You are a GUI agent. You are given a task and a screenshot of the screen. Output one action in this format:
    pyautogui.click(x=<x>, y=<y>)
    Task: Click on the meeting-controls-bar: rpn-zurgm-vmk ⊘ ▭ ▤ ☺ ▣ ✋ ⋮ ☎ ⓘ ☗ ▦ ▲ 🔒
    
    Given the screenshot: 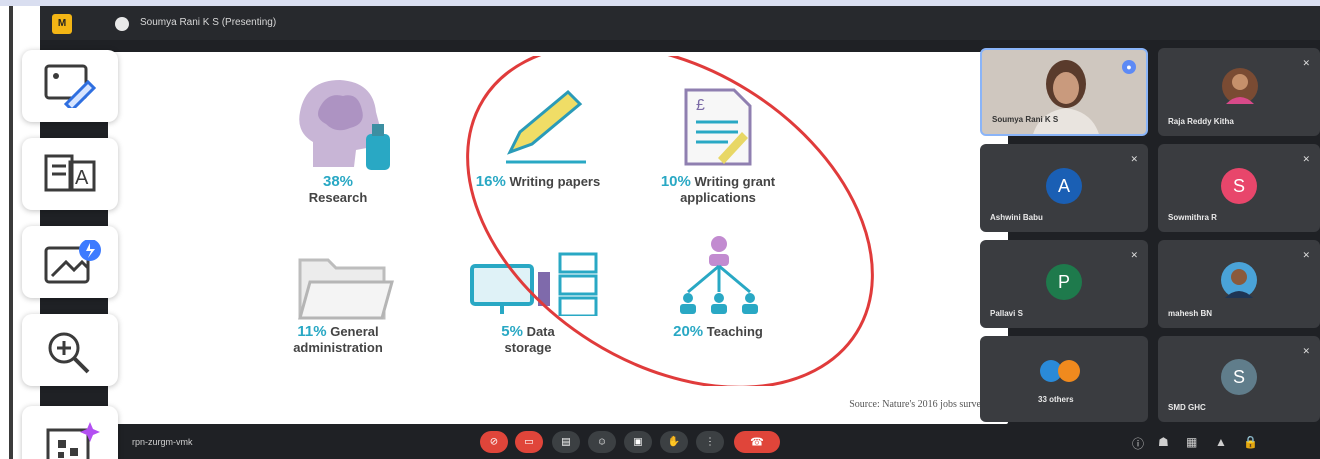 What is the action you would take?
    pyautogui.click(x=680, y=441)
    